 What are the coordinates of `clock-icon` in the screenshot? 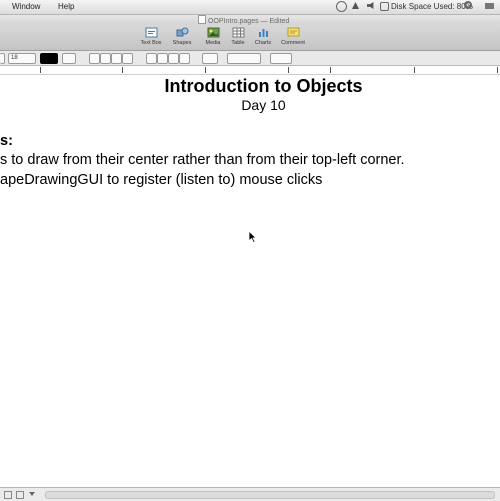 It's located at (341, 6).